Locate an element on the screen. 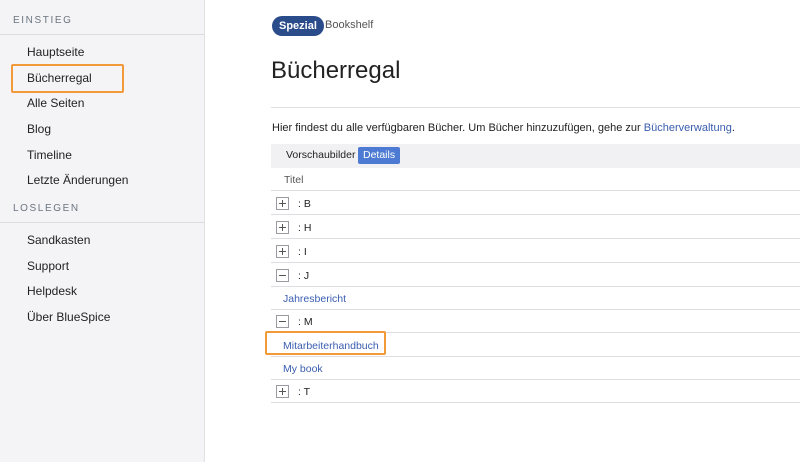 Image resolution: width=800 pixels, height=462 pixels. breadcrumb-current: Bookshelf is located at coordinates (349, 25).